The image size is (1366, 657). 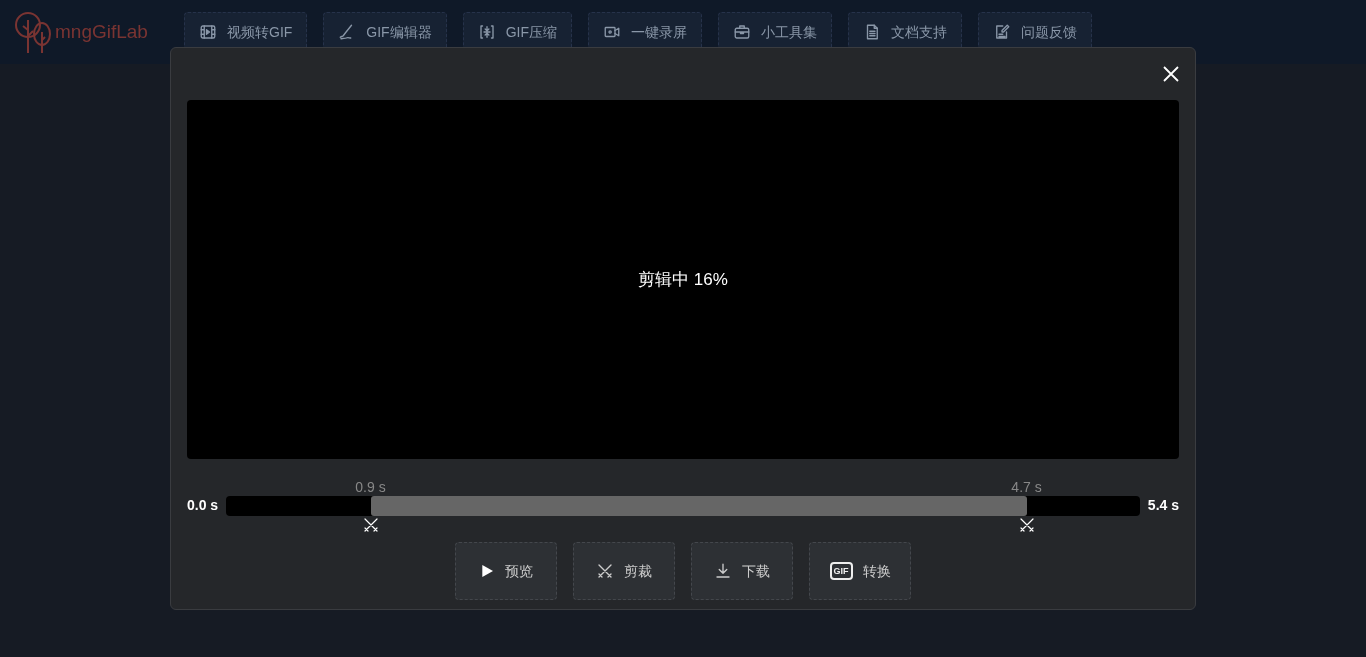 What do you see at coordinates (624, 571) in the screenshot?
I see `action-button: 剪裁` at bounding box center [624, 571].